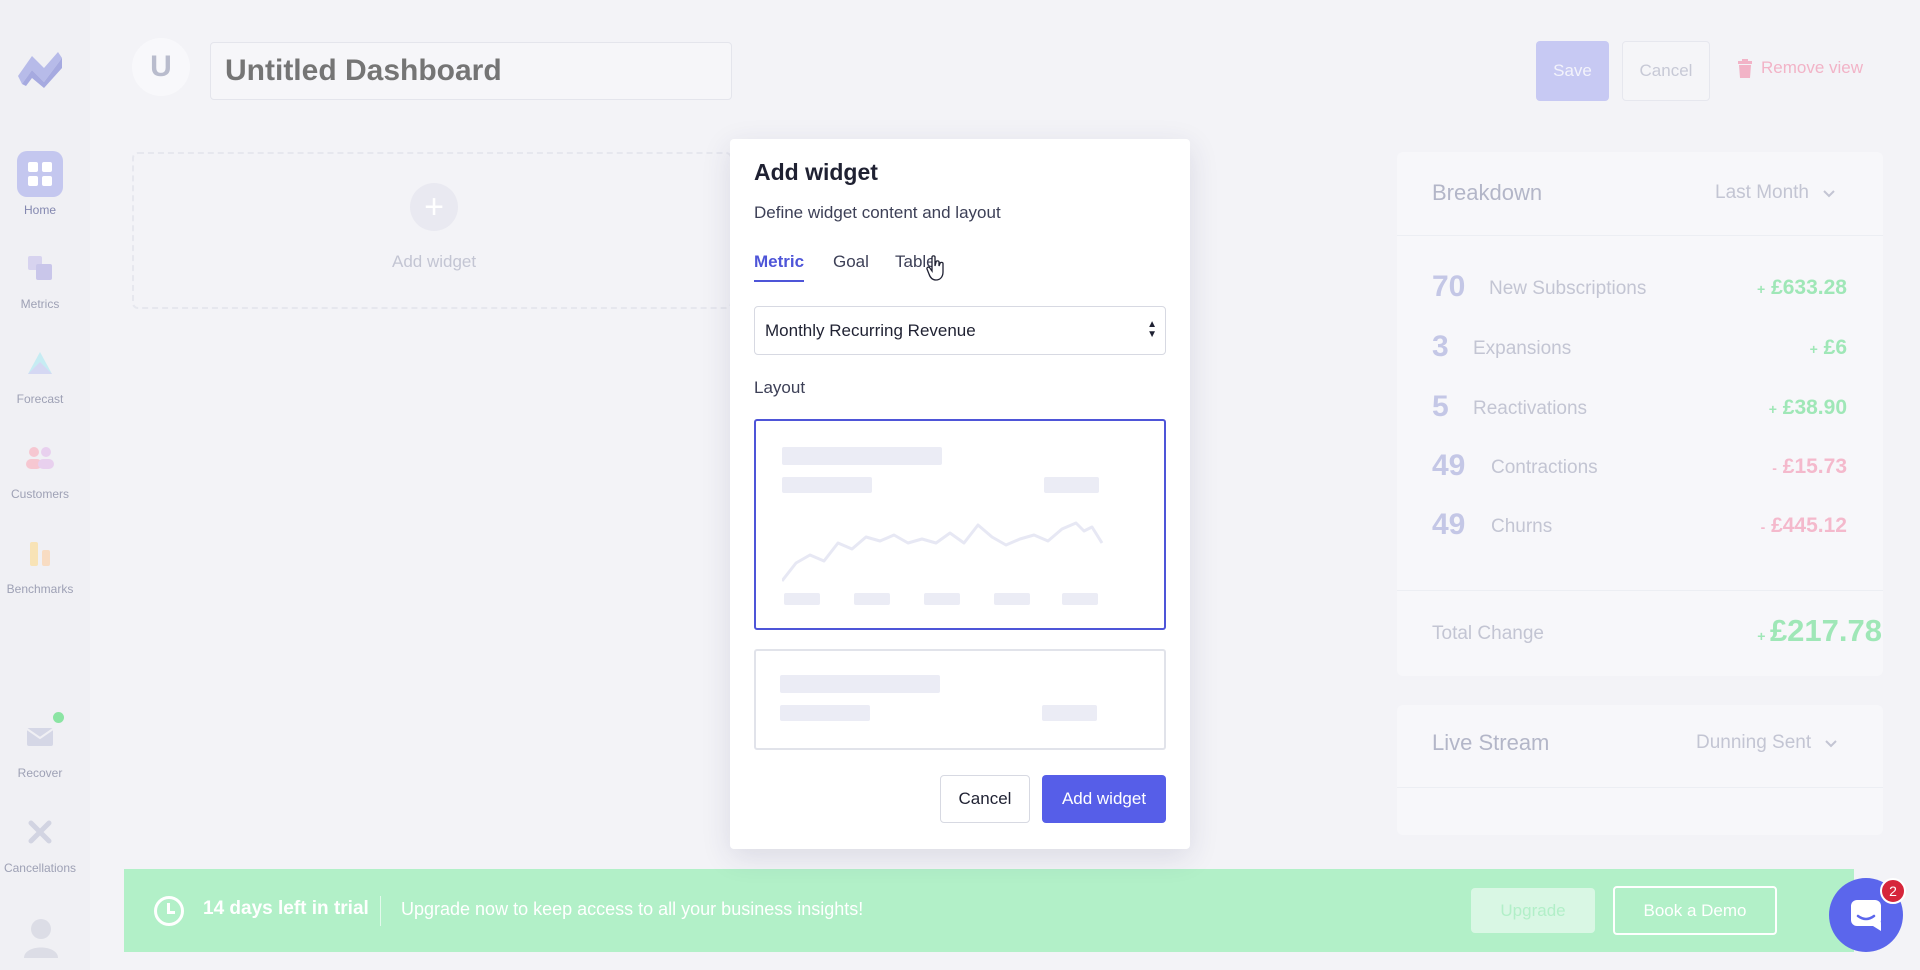 Image resolution: width=1920 pixels, height=970 pixels. Describe the element at coordinates (1639, 410) in the screenshot. I see `breakdown-row: 5 Reactivations + £38.90` at that location.